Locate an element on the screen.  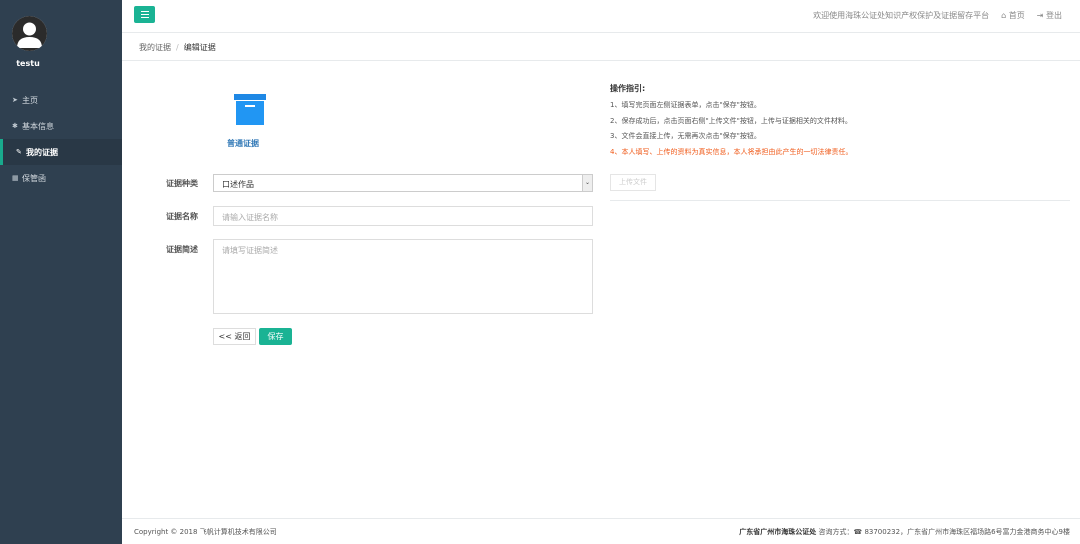
gavel-icon: ✎ is located at coordinates (19, 152).